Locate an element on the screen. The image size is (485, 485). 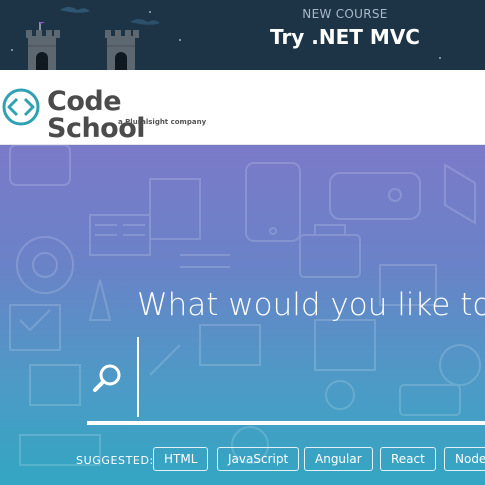
suggestion-chip-angular: Angular is located at coordinates (338, 459).